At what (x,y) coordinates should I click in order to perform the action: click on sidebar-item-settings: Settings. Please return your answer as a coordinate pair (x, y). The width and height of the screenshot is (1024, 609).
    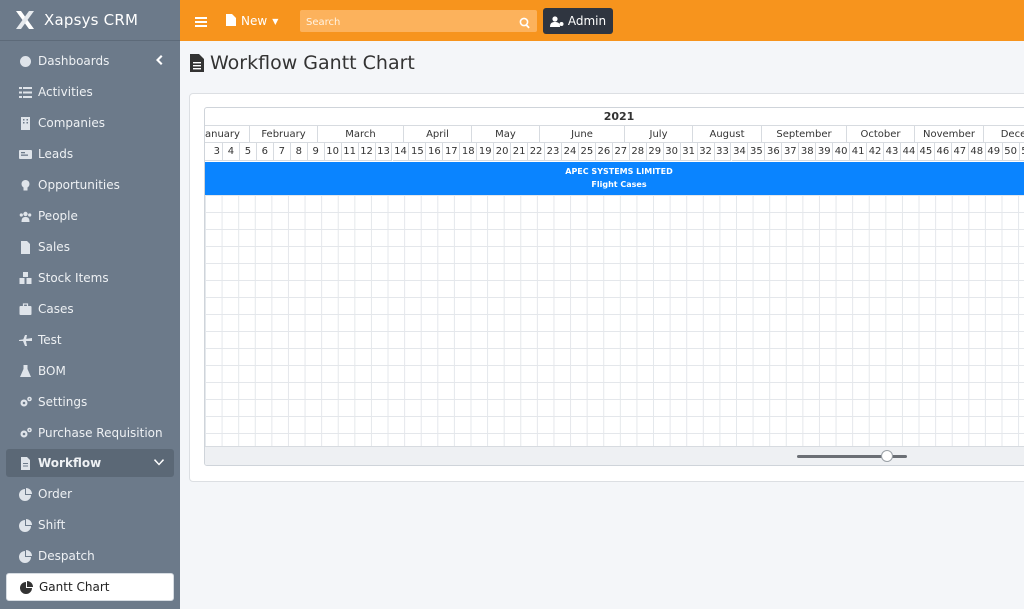
    Looking at the image, I should click on (90, 402).